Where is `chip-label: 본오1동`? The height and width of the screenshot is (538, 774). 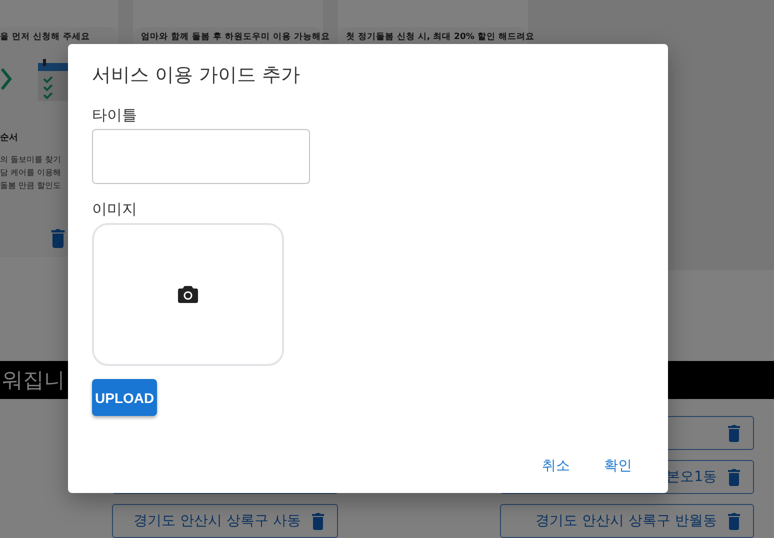 chip-label: 본오1동 is located at coordinates (691, 477).